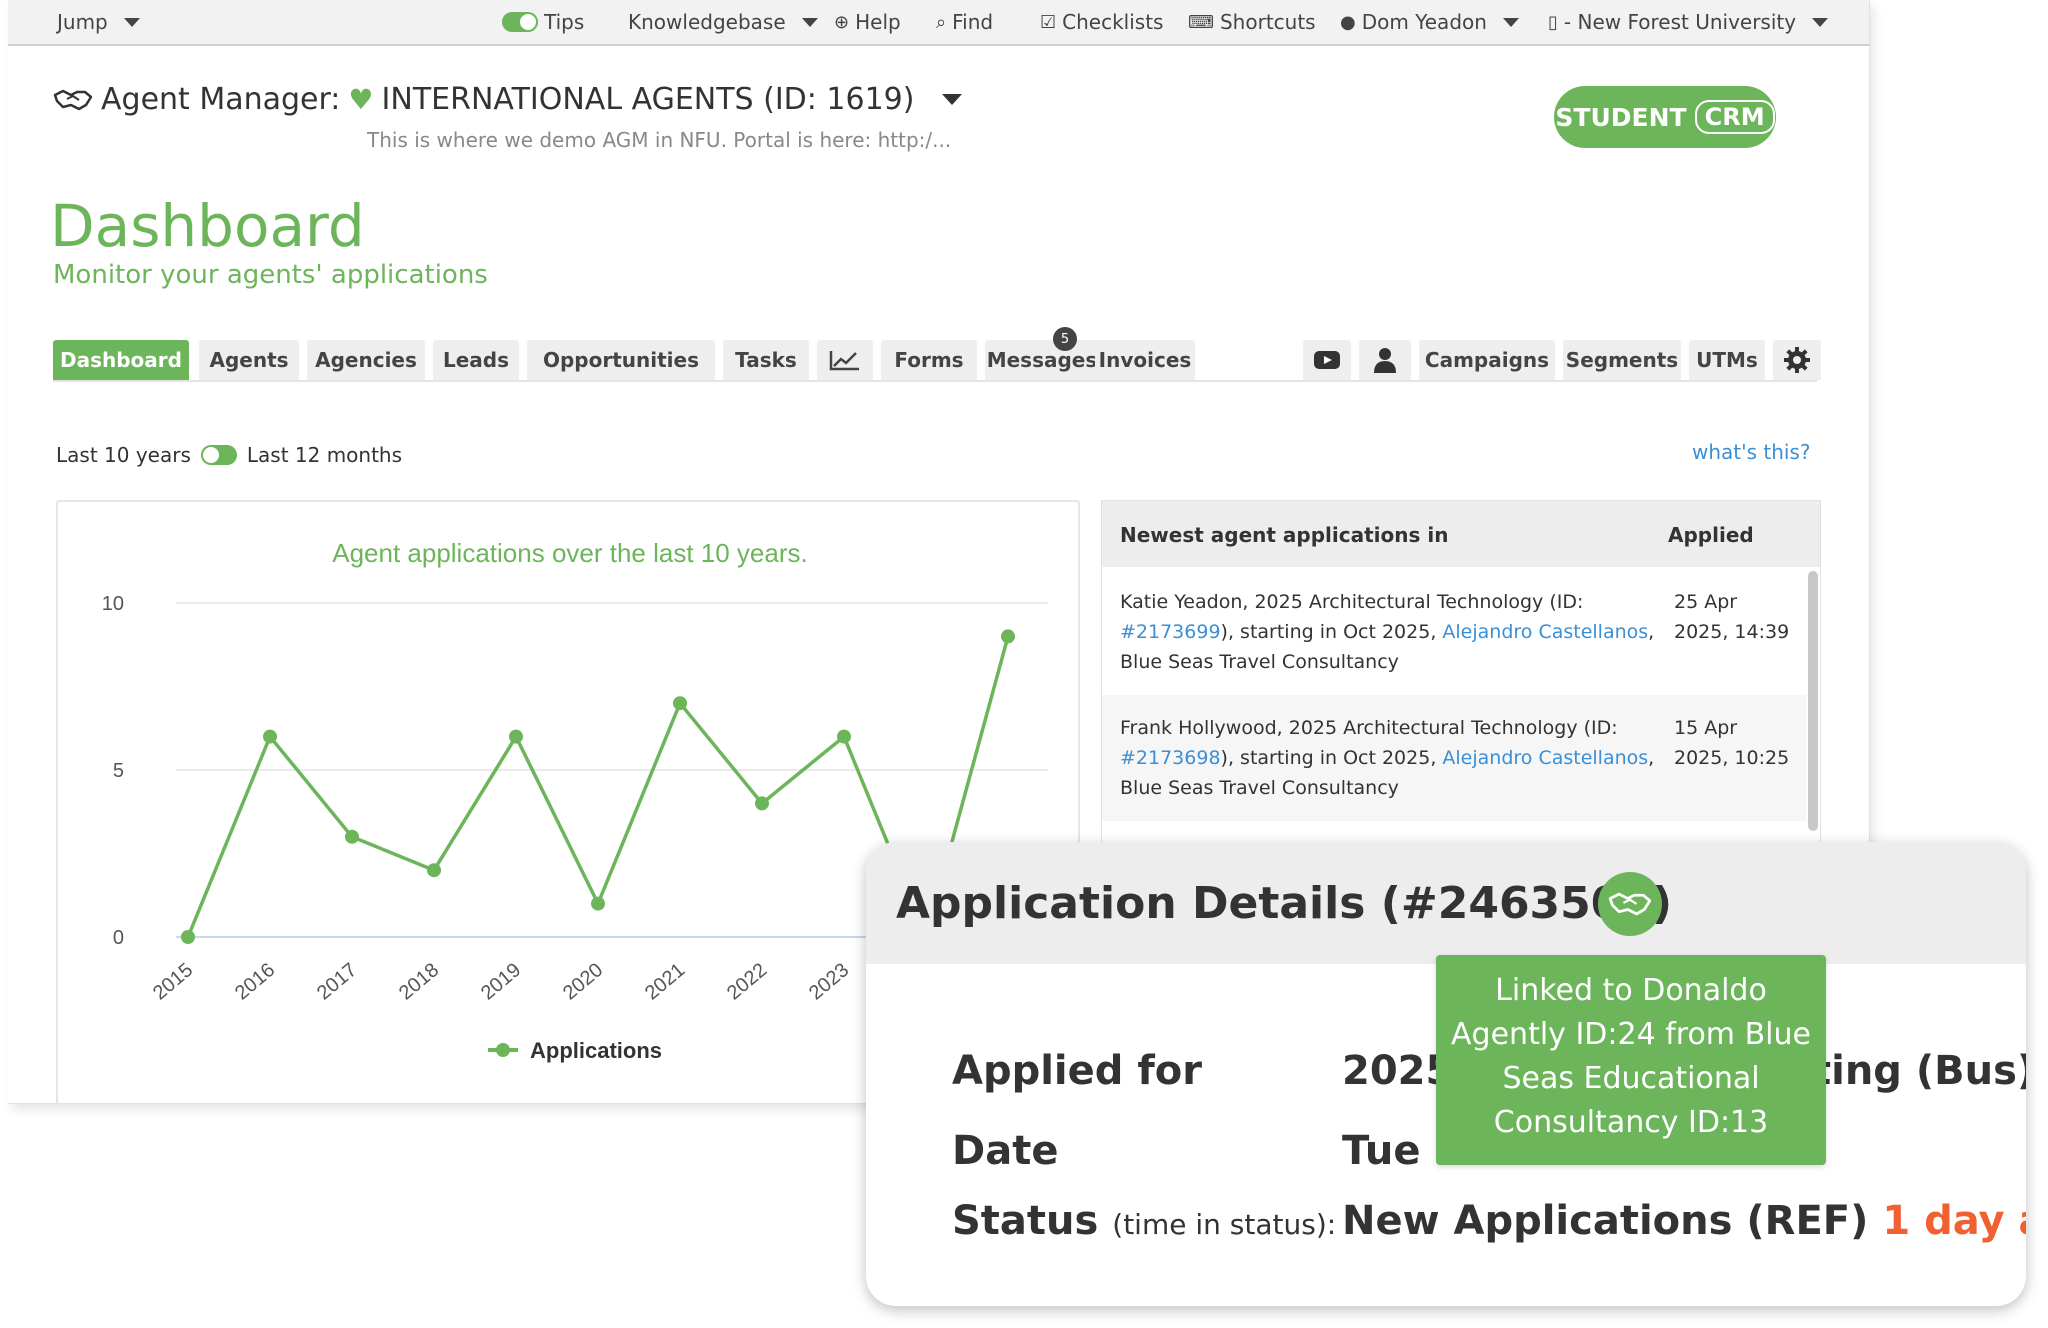 The image size is (2048, 1328). What do you see at coordinates (324, 455) in the screenshot?
I see `range-right-label: Last 12 months` at bounding box center [324, 455].